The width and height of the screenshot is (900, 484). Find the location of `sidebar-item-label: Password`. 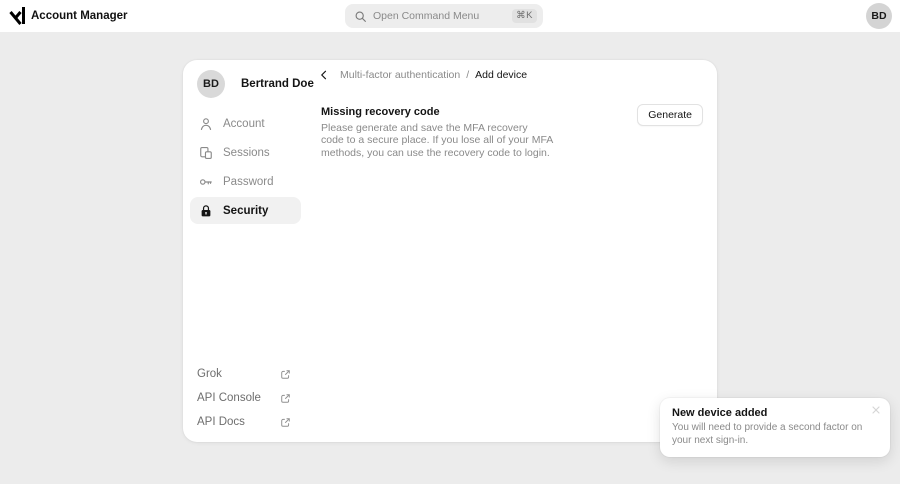

sidebar-item-label: Password is located at coordinates (248, 181).